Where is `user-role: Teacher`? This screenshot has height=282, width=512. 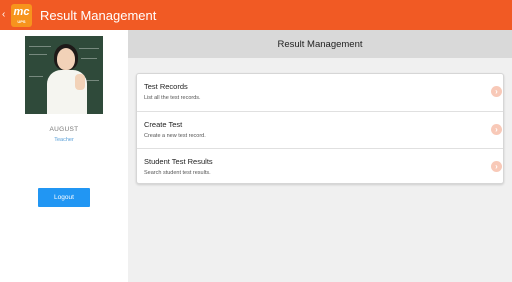
user-role: Teacher is located at coordinates (64, 140).